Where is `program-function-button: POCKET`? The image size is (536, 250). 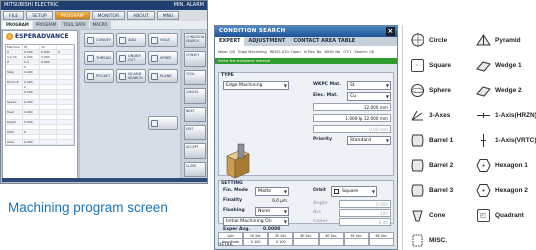 program-function-button: POCKET is located at coordinates (99, 76).